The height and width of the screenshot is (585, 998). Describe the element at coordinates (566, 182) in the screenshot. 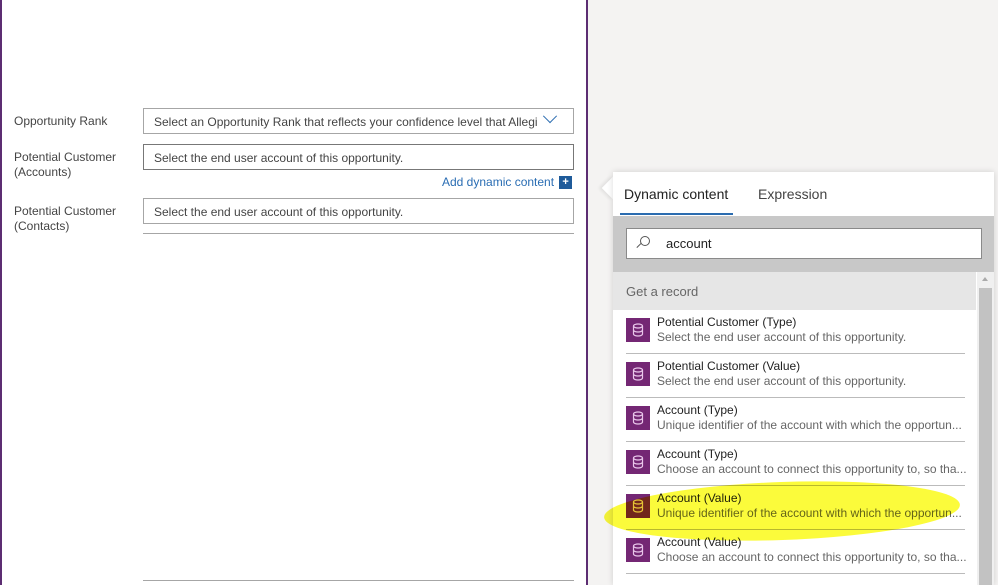

I see `plus-icon: +` at that location.